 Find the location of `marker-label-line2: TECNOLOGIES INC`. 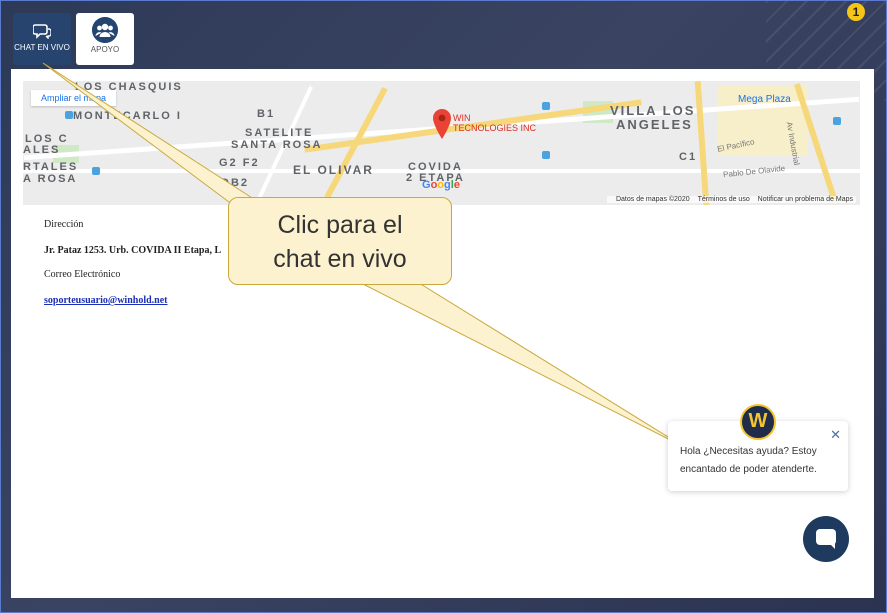

marker-label-line2: TECNOLOGIES INC is located at coordinates (495, 128).